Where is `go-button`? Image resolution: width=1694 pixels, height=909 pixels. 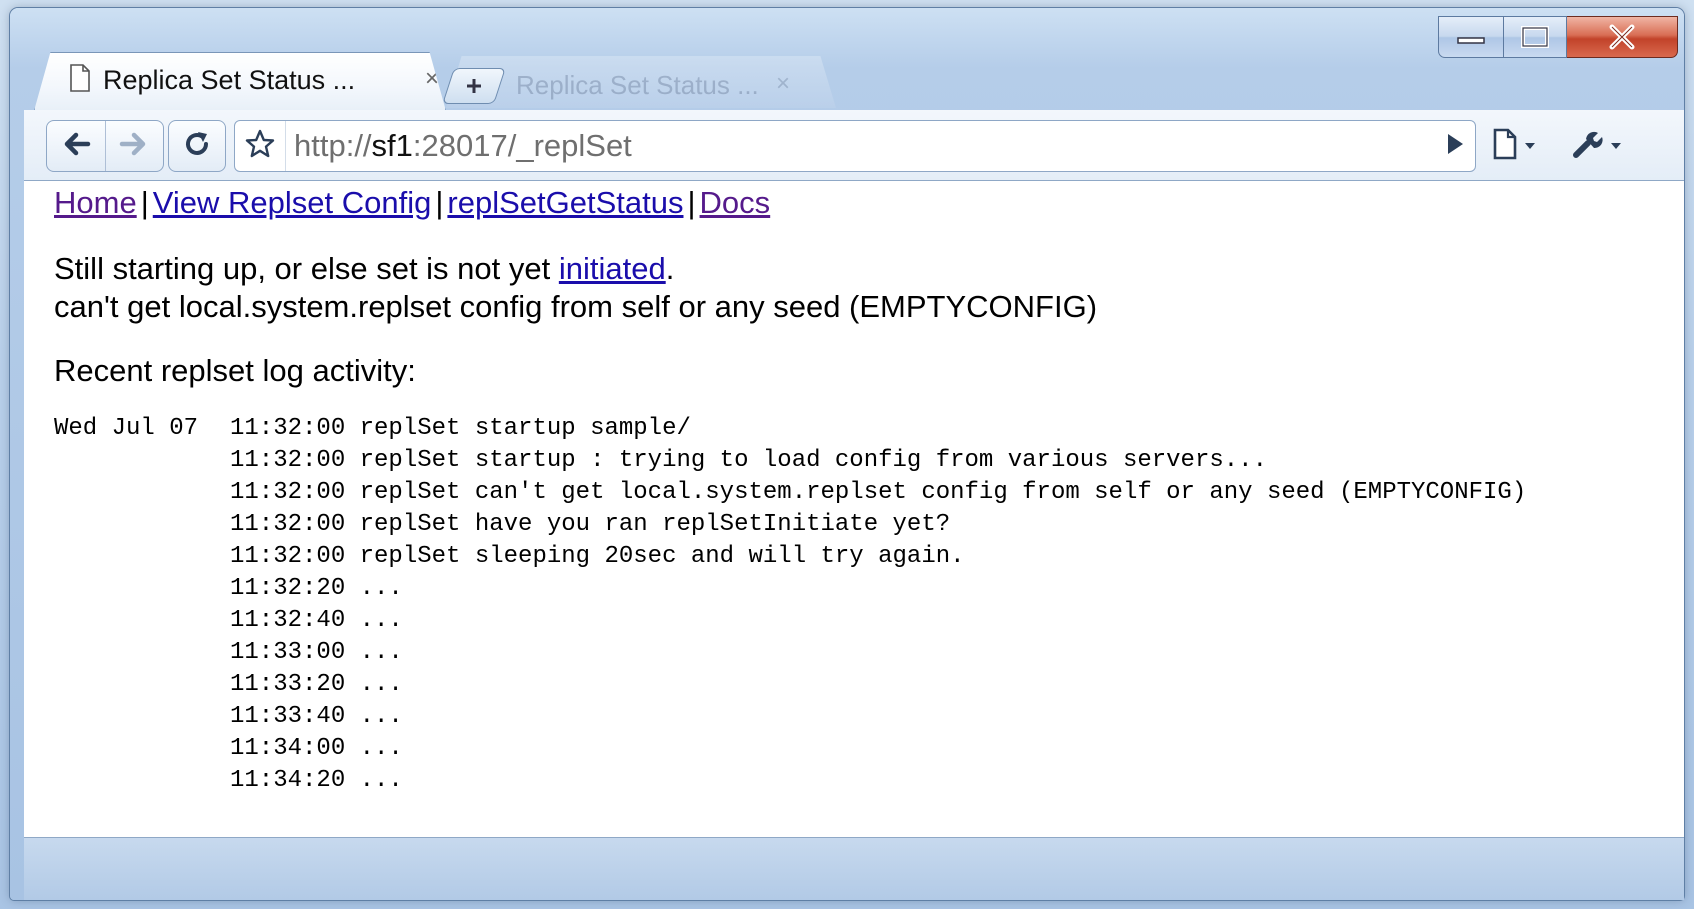
go-button is located at coordinates (1455, 146).